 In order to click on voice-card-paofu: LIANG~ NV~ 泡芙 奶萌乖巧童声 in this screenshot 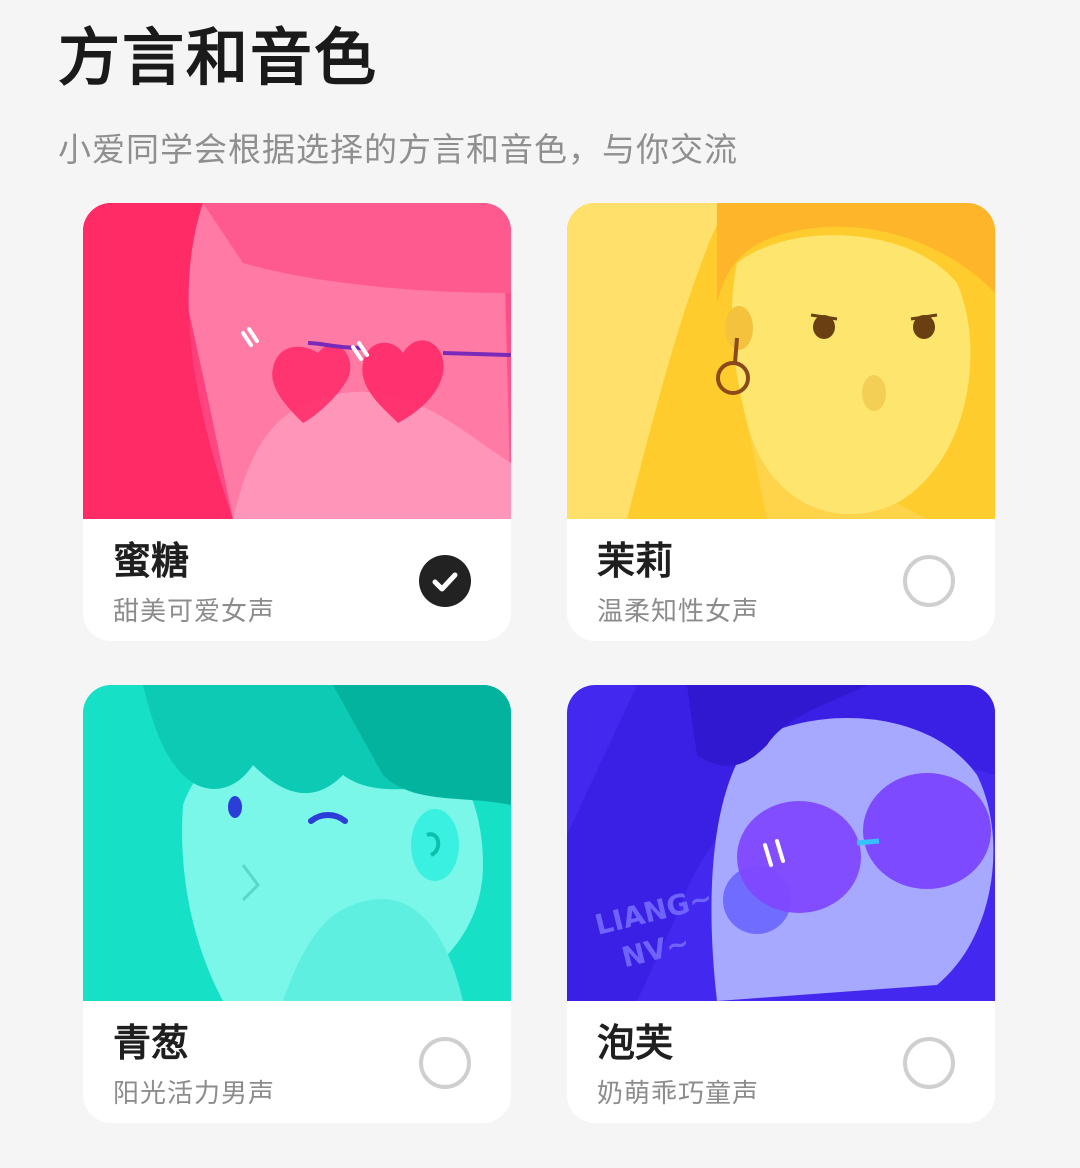, I will do `click(781, 904)`.